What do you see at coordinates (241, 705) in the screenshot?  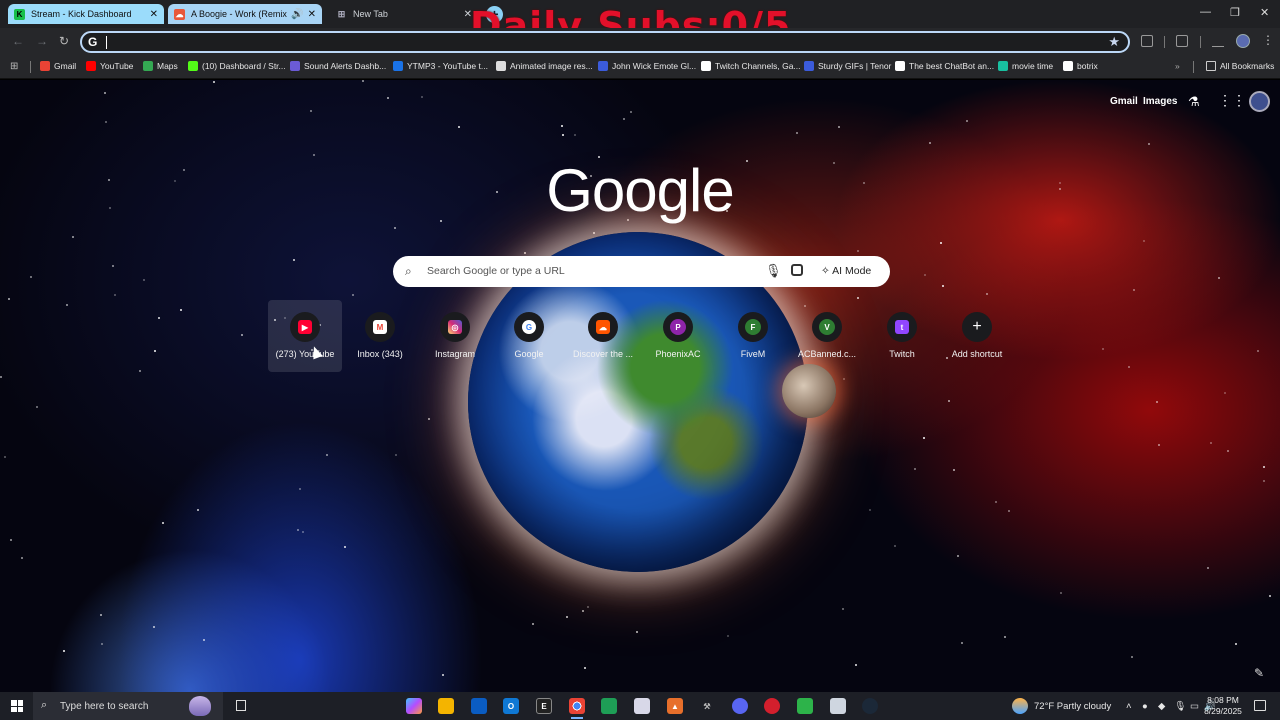 I see `task-view-icon` at bounding box center [241, 705].